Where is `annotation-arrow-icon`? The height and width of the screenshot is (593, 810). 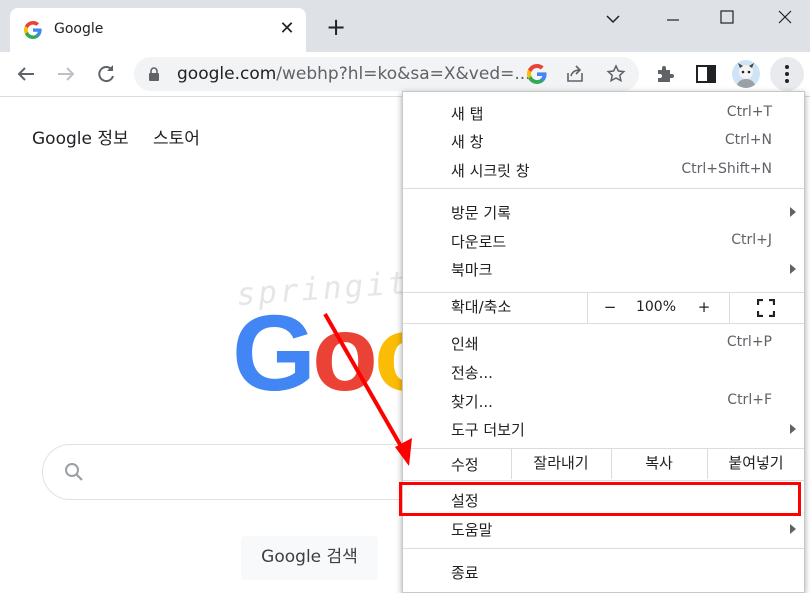 annotation-arrow-icon is located at coordinates (367, 389).